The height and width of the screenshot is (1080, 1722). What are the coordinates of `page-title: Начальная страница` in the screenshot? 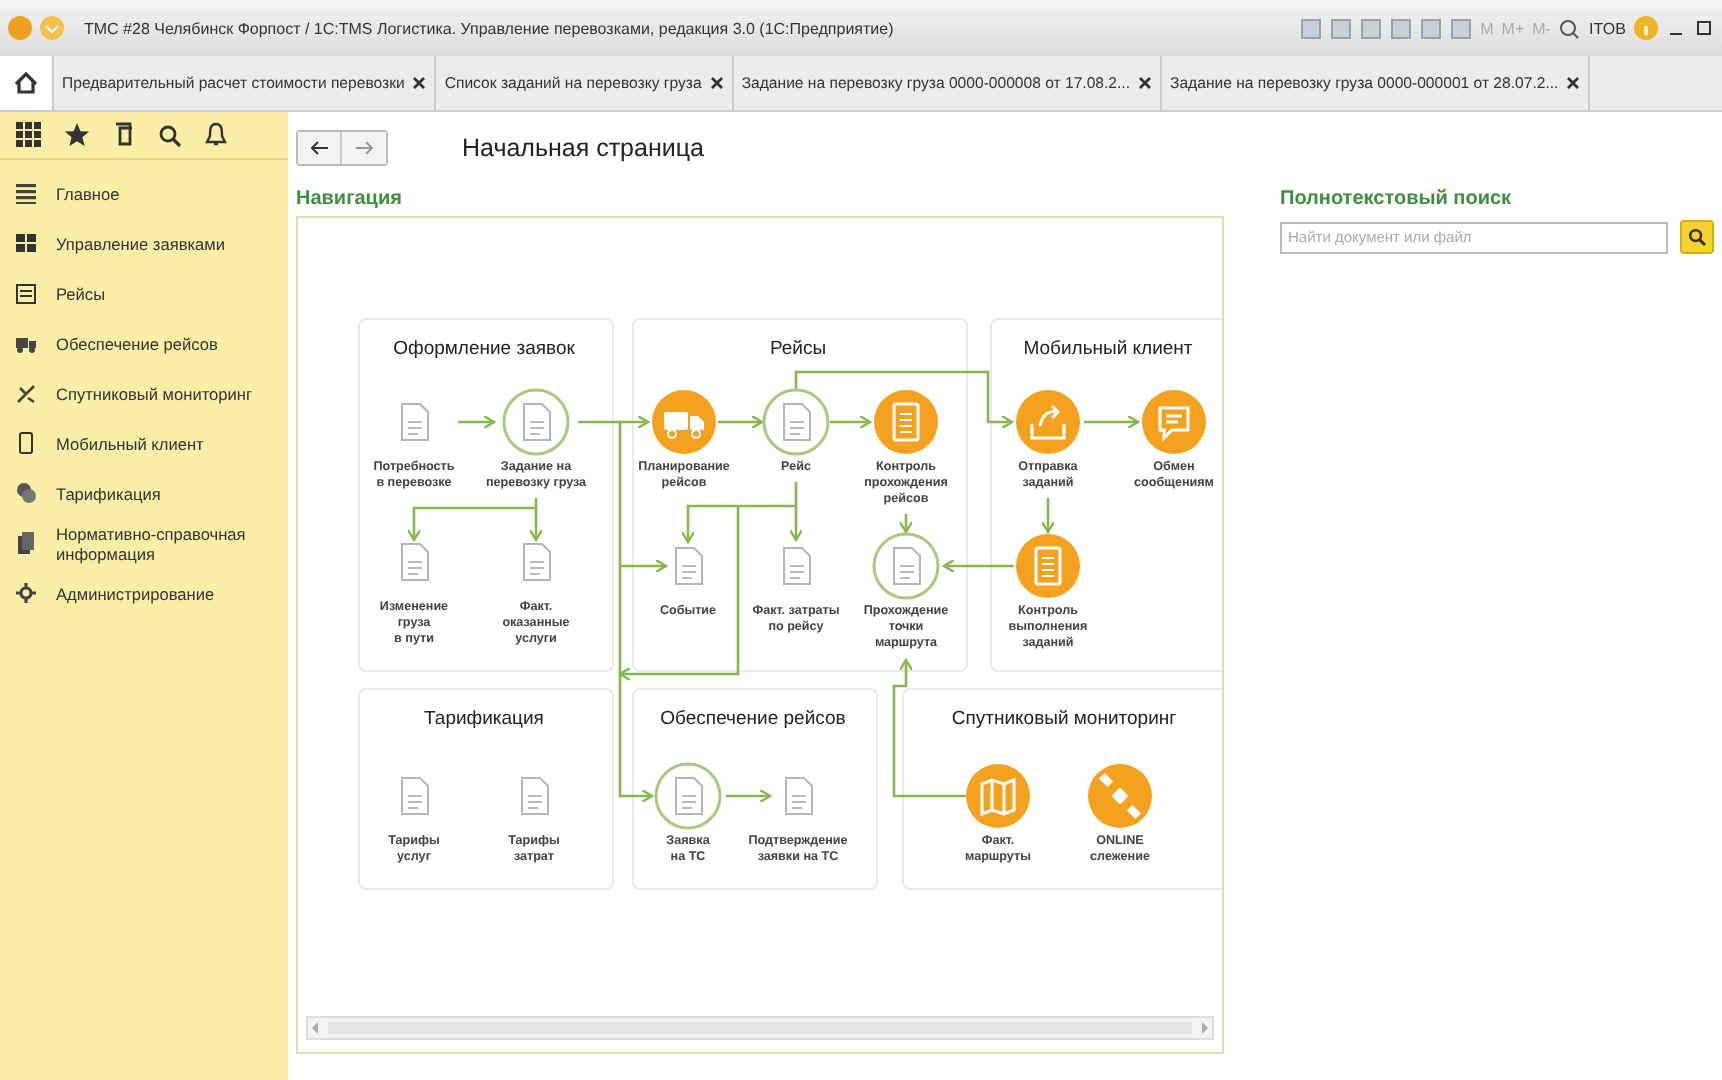 It's located at (583, 148).